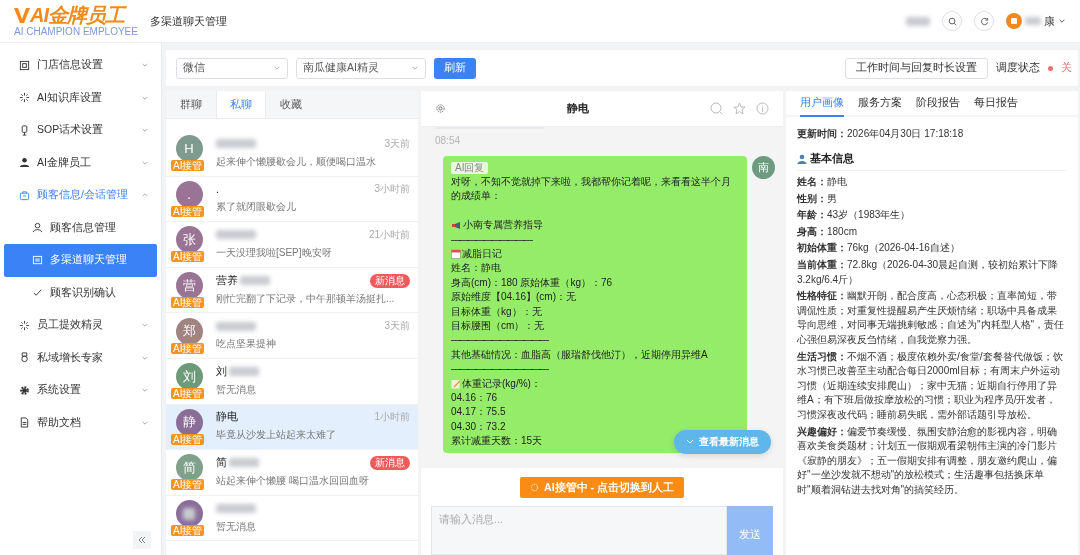  I want to click on message-line: 体重记录(kg/%)：, so click(496, 384).